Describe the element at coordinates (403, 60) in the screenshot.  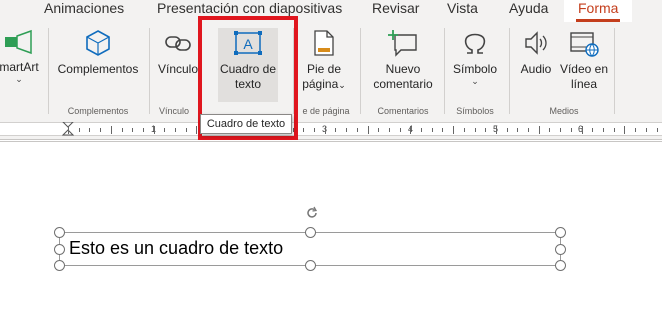
I see `nuevo-comentario-button: Nuevo comentario` at that location.